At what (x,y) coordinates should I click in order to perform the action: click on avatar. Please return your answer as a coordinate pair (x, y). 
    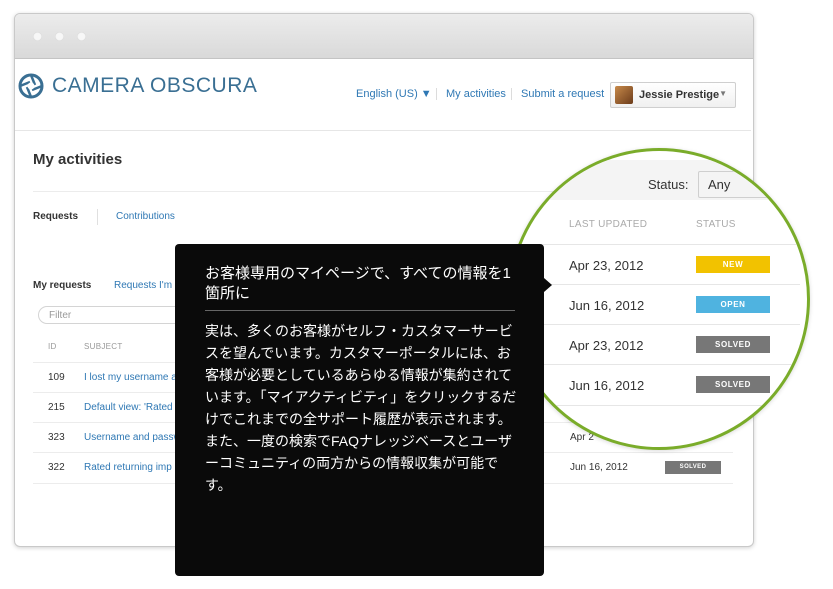
    Looking at the image, I should click on (624, 95).